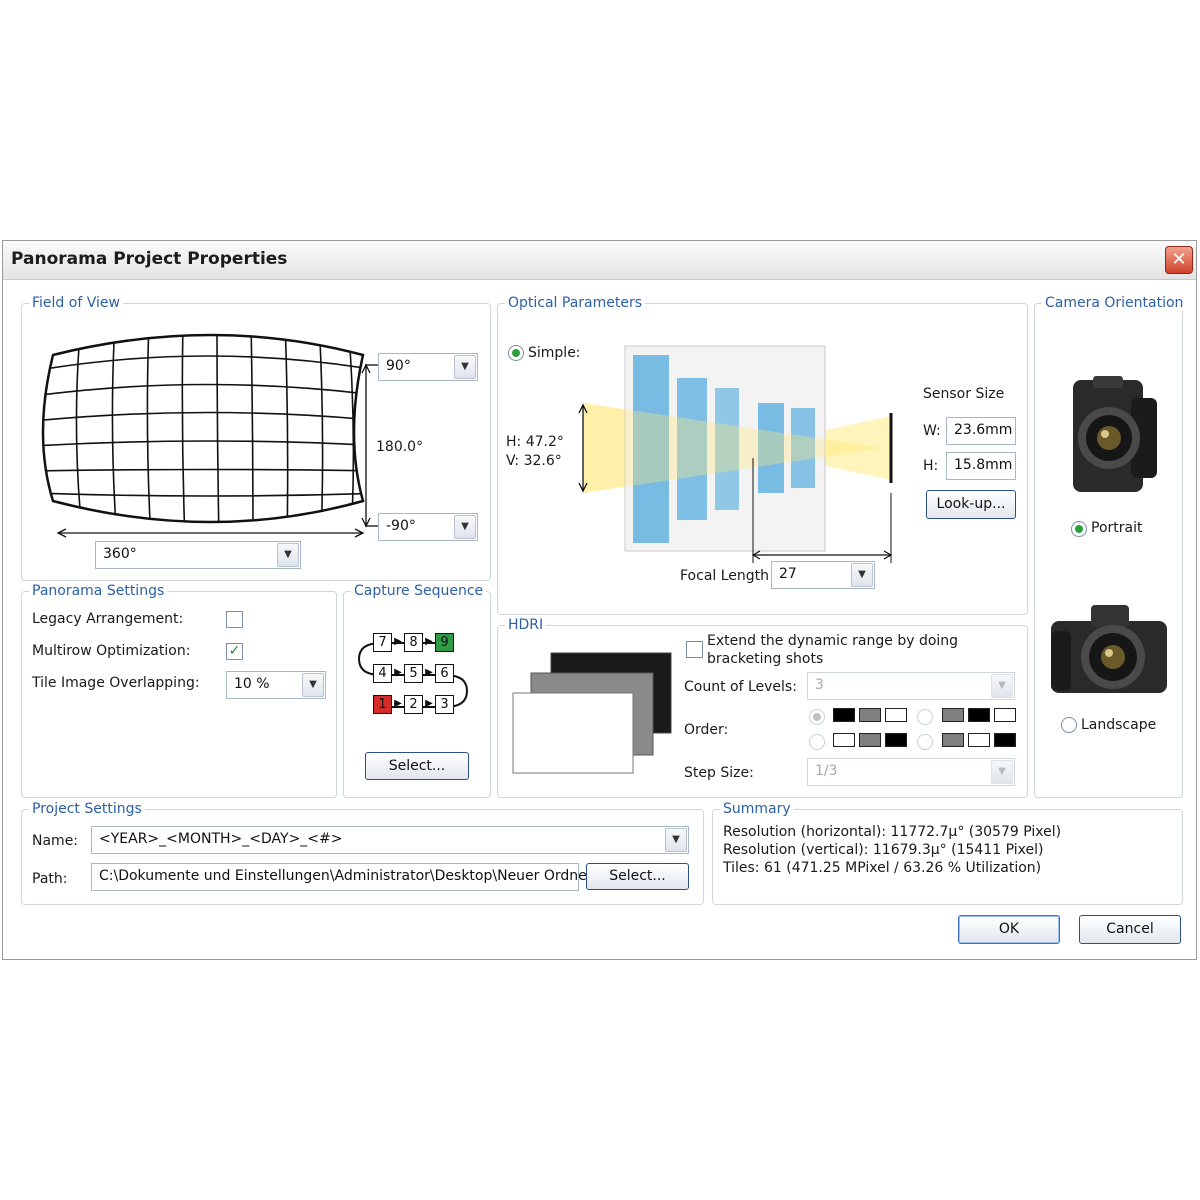 The width and height of the screenshot is (1200, 1200). I want to click on order-label: Order:, so click(706, 730).